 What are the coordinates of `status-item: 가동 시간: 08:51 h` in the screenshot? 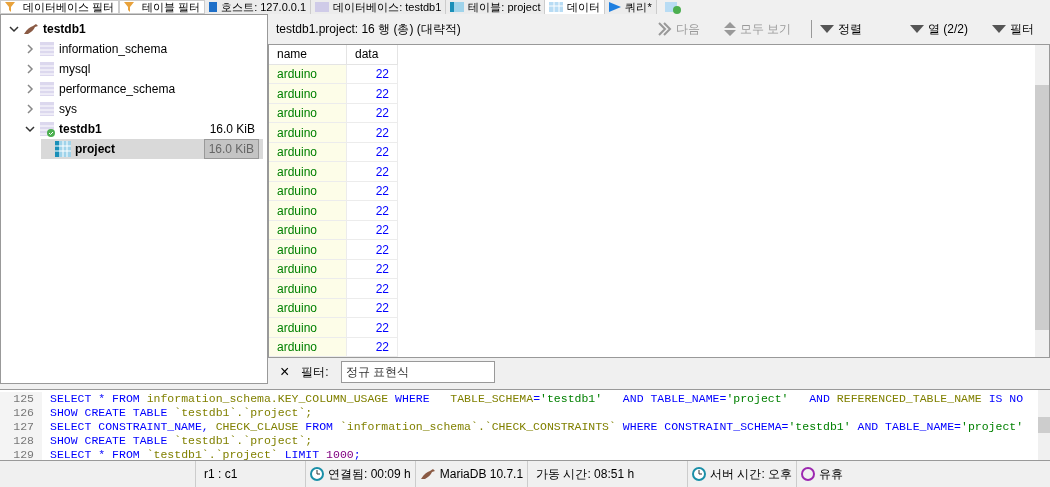 It's located at (607, 474).